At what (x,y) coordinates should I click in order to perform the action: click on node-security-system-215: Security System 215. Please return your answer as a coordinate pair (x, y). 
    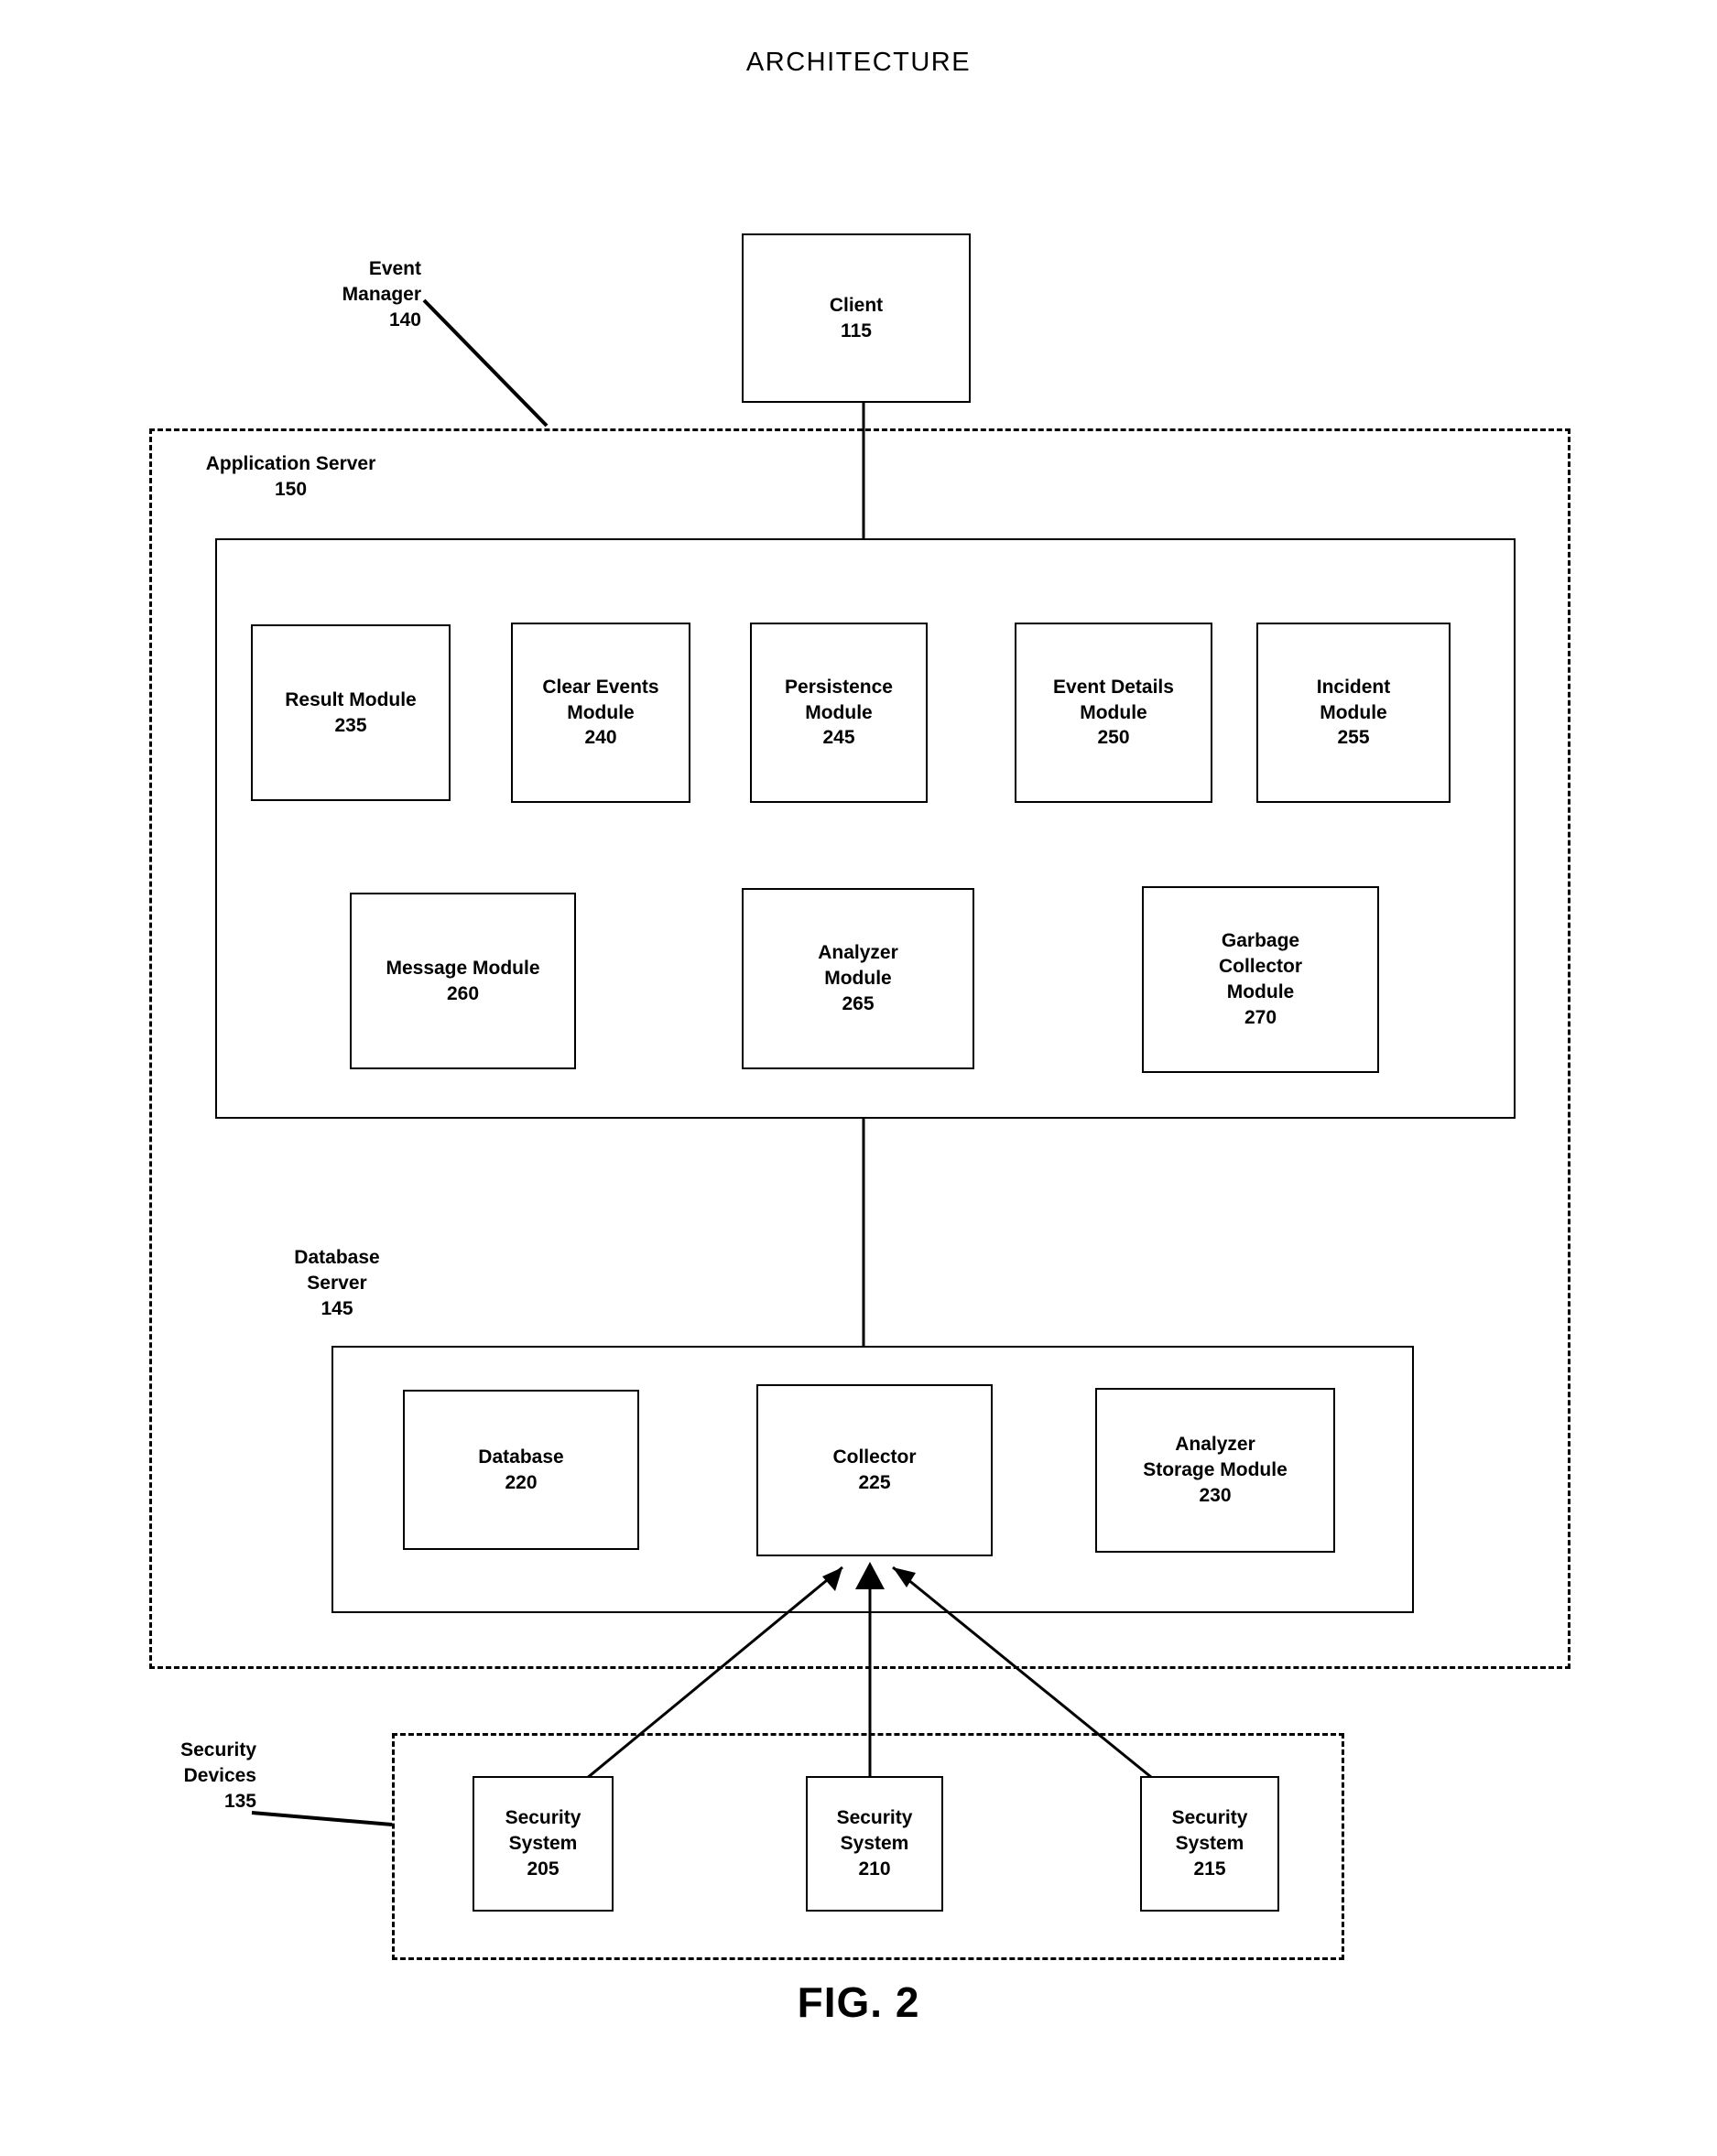
    Looking at the image, I should click on (1209, 1844).